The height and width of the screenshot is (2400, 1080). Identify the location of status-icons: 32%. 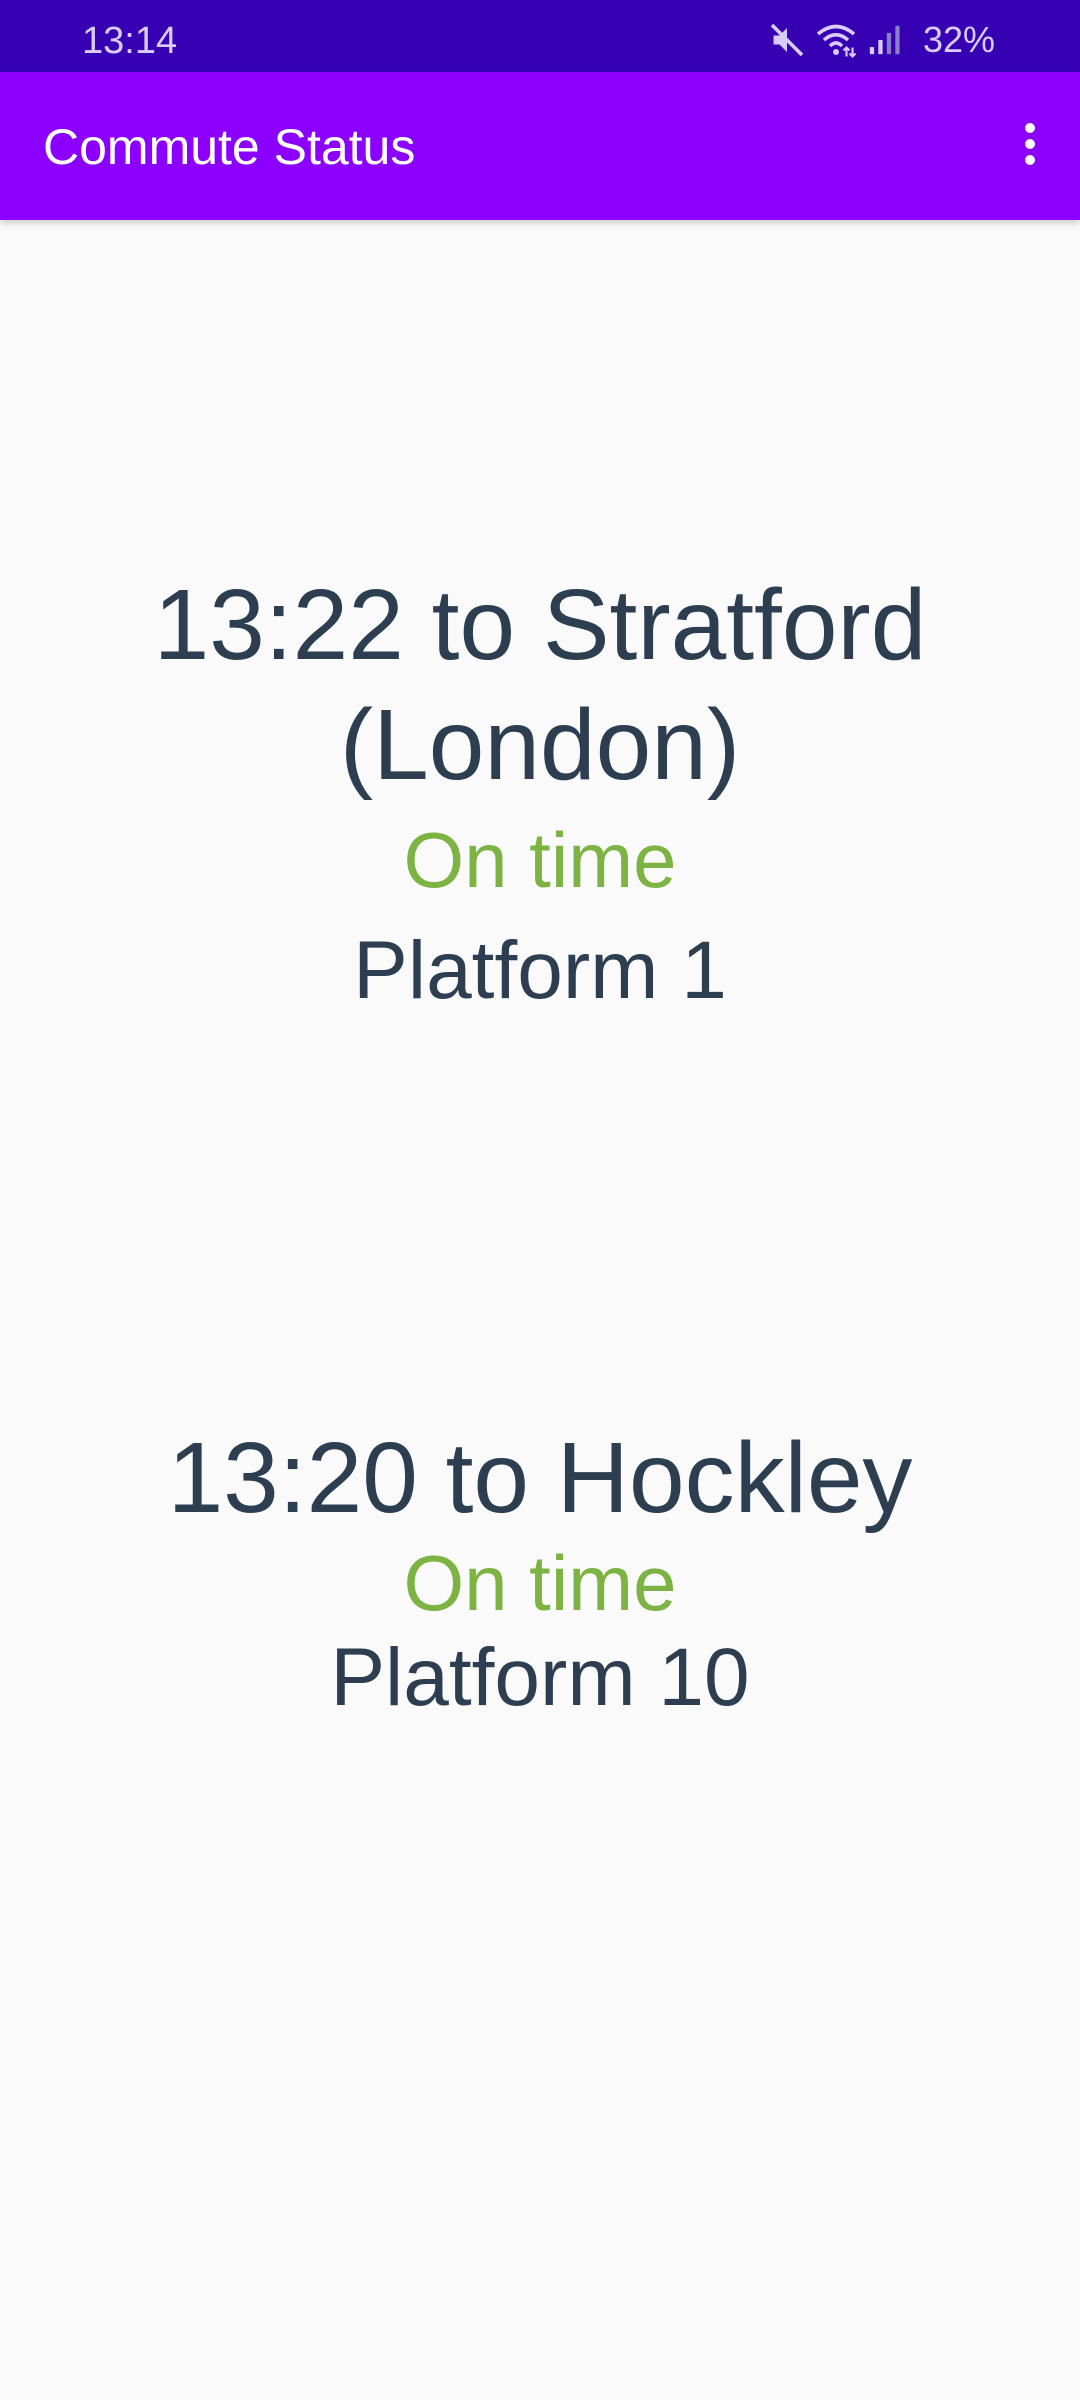
(882, 40).